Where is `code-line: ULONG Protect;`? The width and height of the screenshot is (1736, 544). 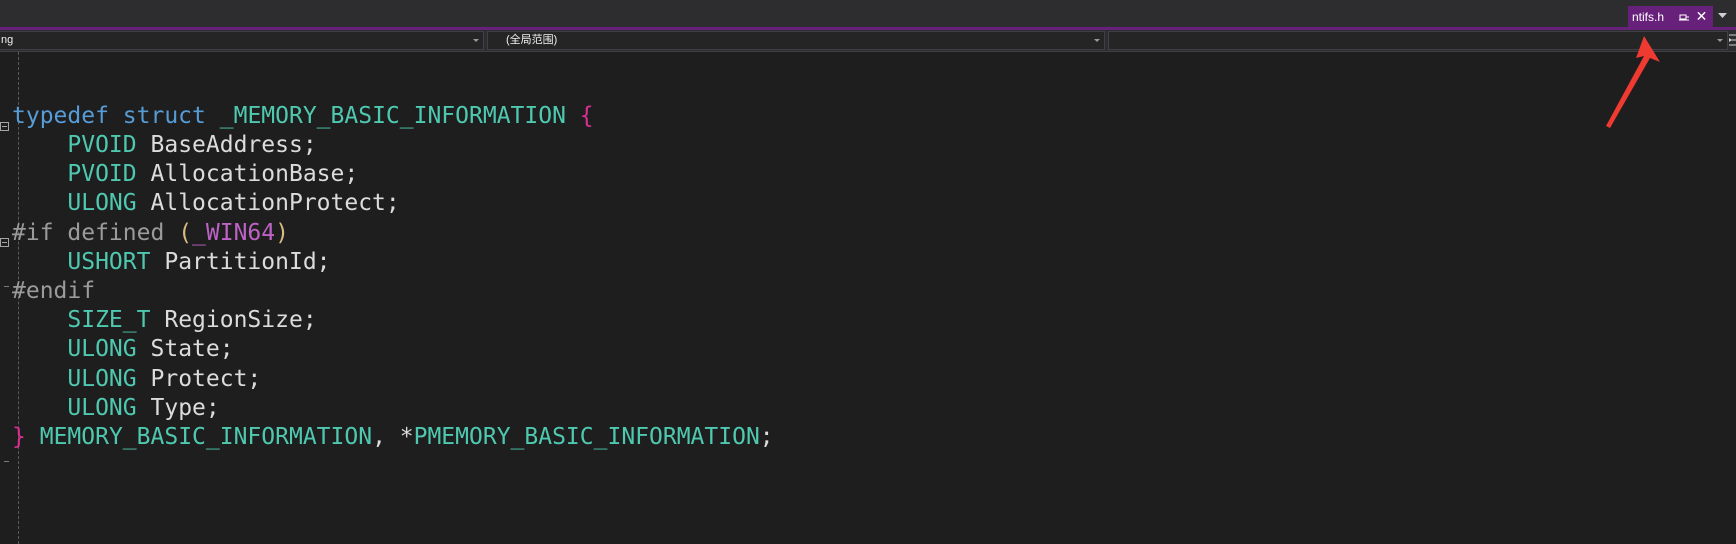 code-line: ULONG Protect; is located at coordinates (136, 379).